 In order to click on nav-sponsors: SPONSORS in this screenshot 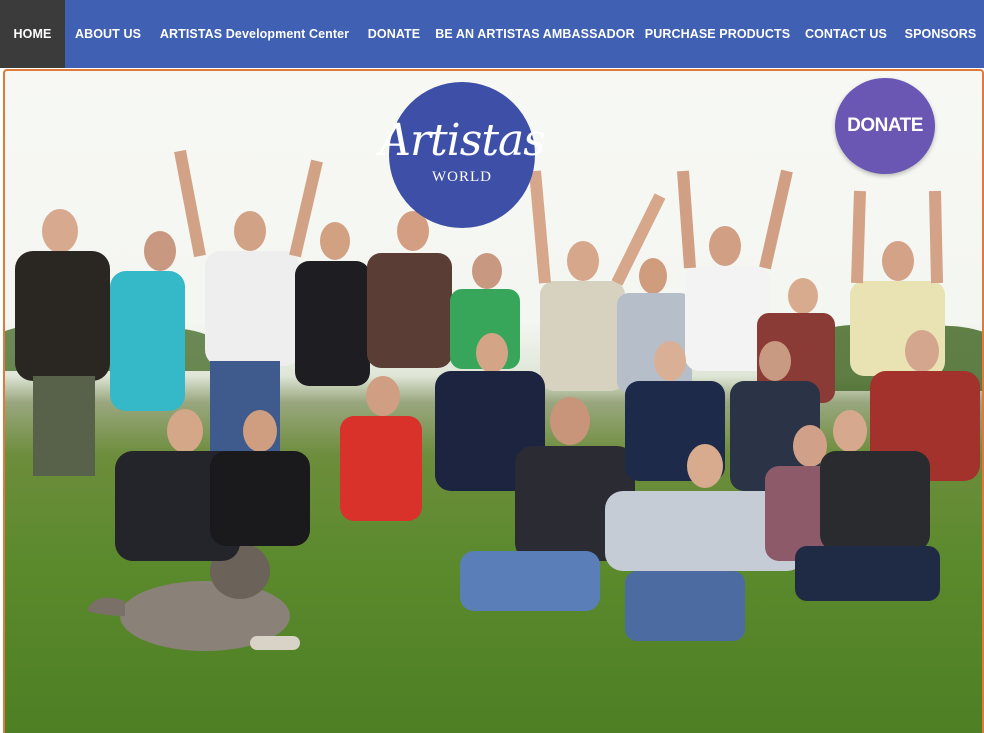, I will do `click(940, 34)`.